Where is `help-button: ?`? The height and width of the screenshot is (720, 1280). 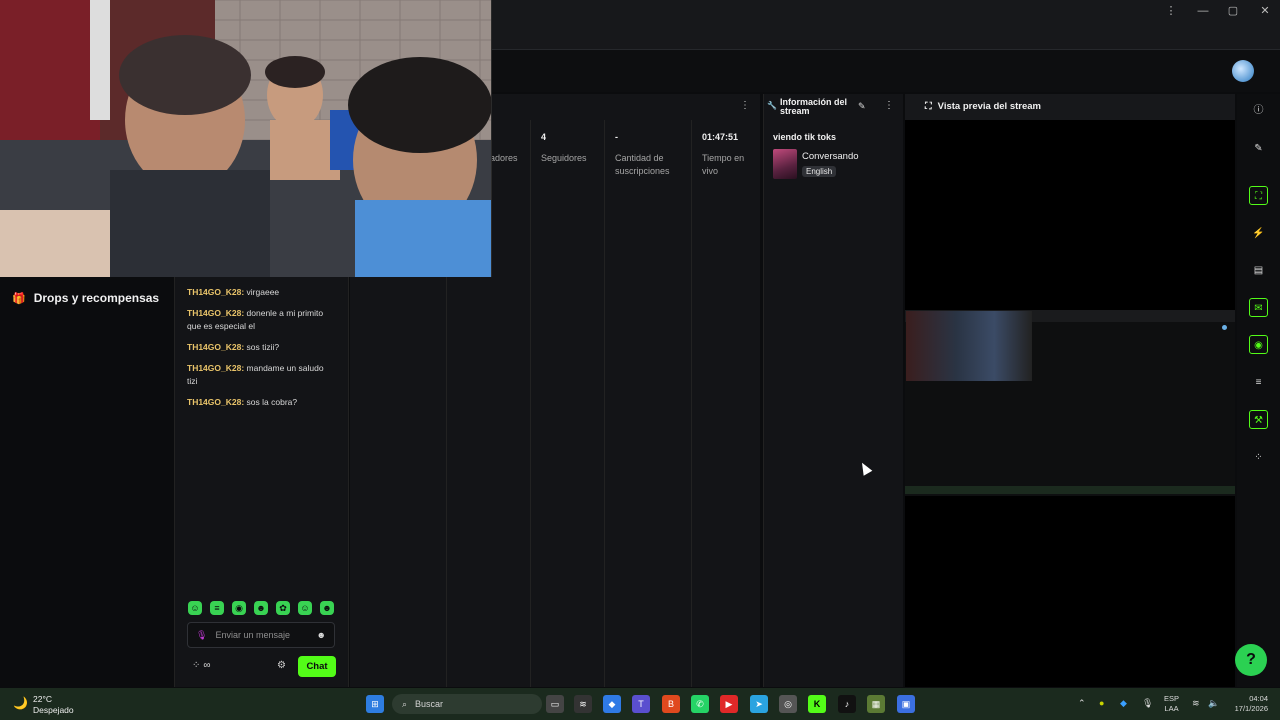 help-button: ? is located at coordinates (1251, 660).